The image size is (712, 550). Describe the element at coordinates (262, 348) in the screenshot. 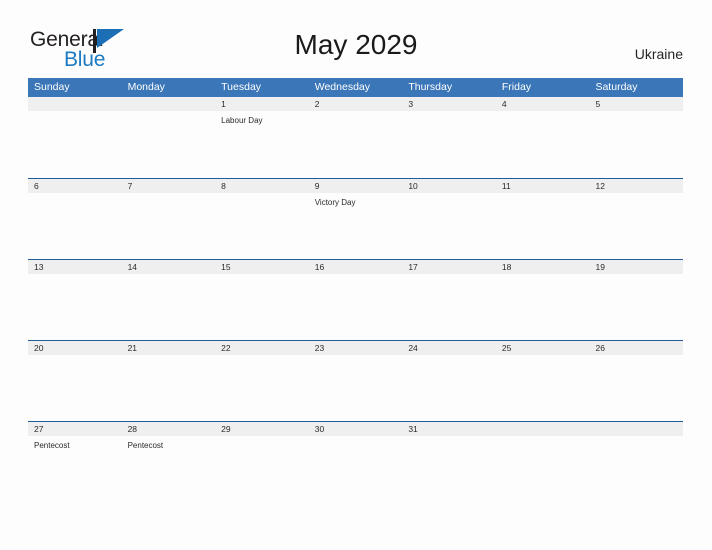

I see `day-number-22: 22` at that location.